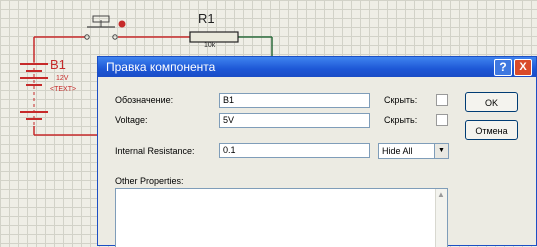 This screenshot has width=537, height=247. I want to click on hide-designator-label: Скрыть:, so click(401, 100).